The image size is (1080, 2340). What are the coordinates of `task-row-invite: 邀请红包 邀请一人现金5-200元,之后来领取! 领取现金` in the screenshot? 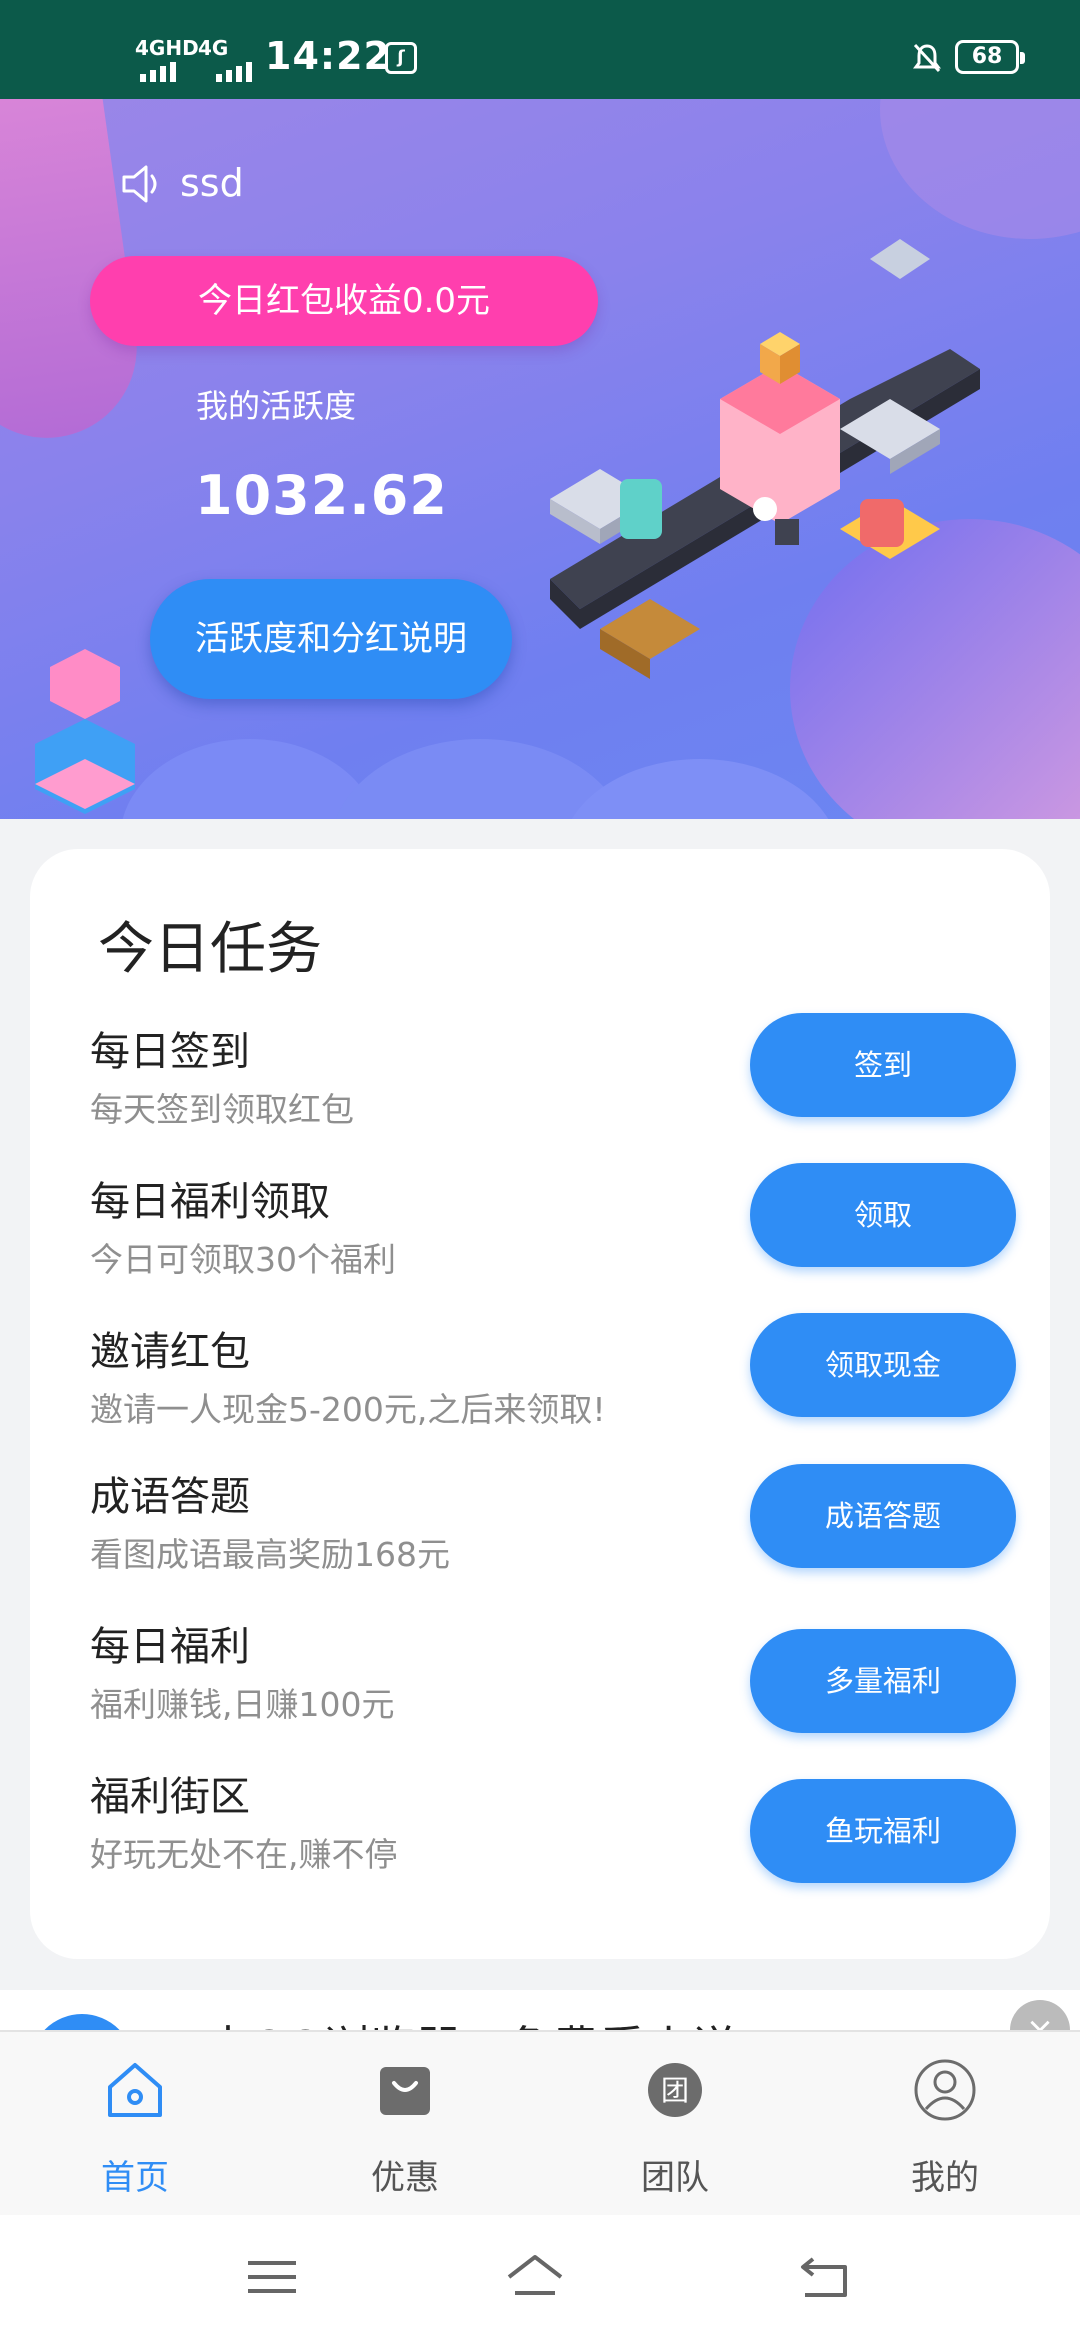 It's located at (540, 1391).